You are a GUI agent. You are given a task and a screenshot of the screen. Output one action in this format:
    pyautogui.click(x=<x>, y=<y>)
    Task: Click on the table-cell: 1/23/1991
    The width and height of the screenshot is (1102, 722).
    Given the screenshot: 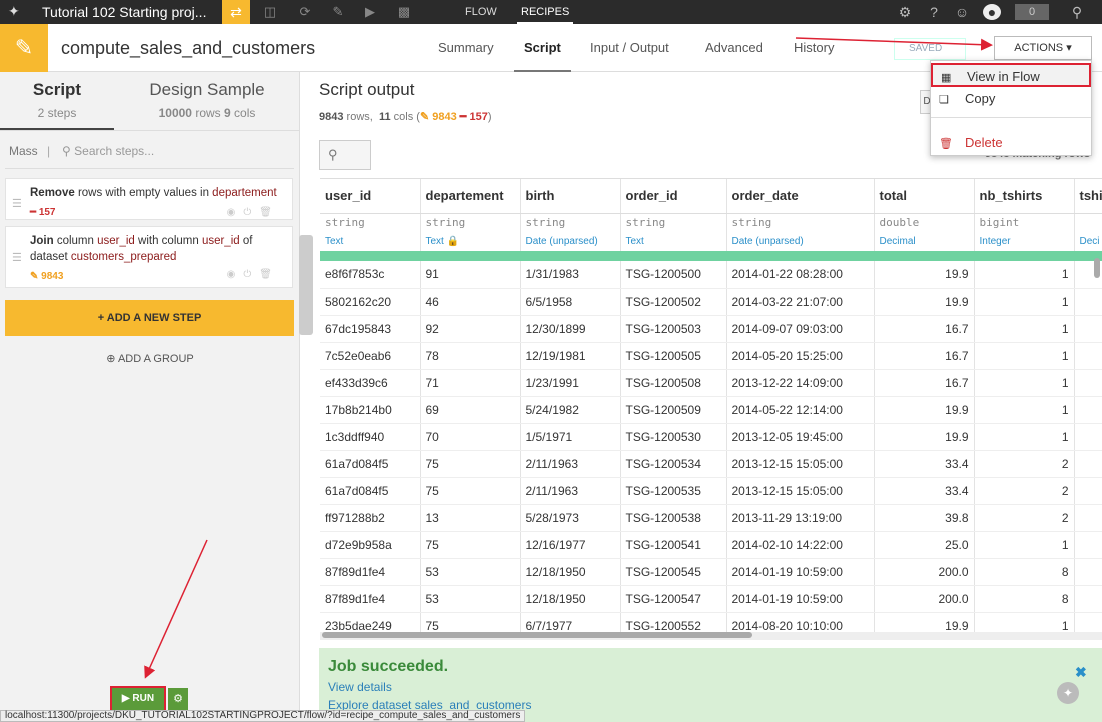 What is the action you would take?
    pyautogui.click(x=570, y=383)
    